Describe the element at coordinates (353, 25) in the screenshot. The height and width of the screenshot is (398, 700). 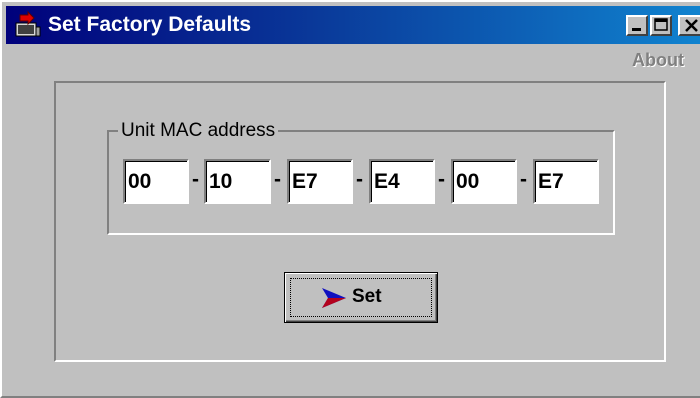
I see `title-bar: Set Factory Defaults` at that location.